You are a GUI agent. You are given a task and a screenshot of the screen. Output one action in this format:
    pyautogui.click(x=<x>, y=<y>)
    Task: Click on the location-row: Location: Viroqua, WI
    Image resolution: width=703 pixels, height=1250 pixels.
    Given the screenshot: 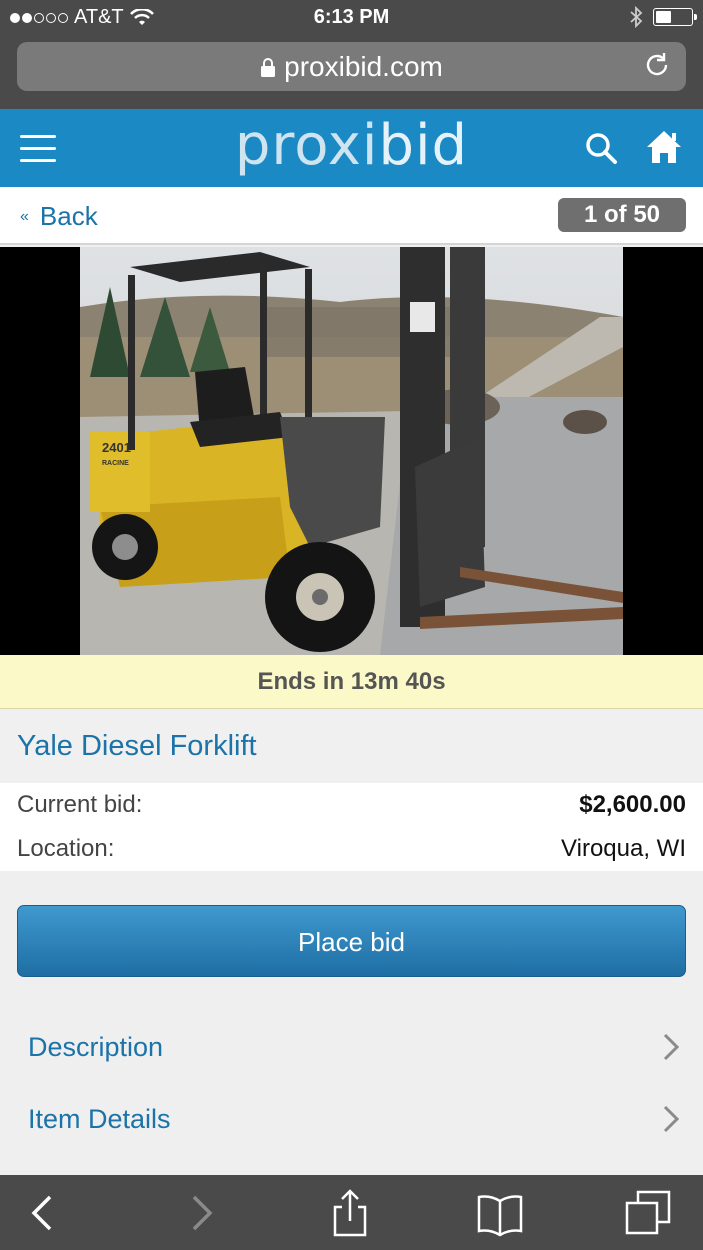 What is the action you would take?
    pyautogui.click(x=351, y=849)
    